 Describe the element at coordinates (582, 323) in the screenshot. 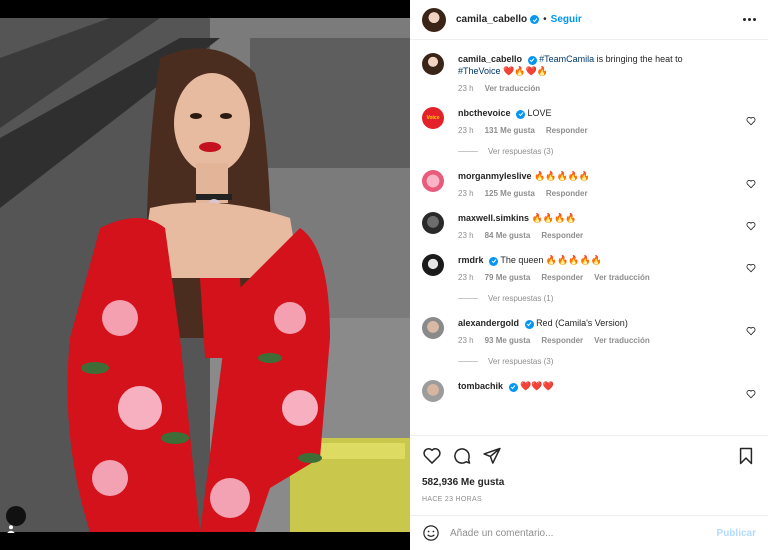

I see `comment-text: Red (Camila's Version)` at that location.